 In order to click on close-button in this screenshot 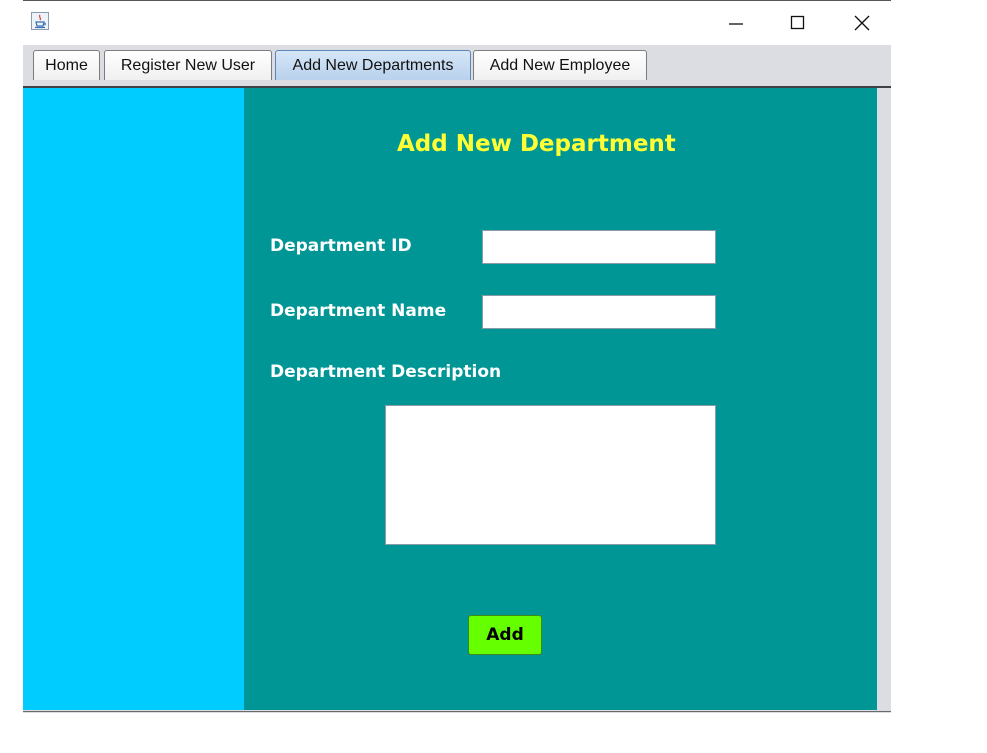, I will do `click(862, 23)`.